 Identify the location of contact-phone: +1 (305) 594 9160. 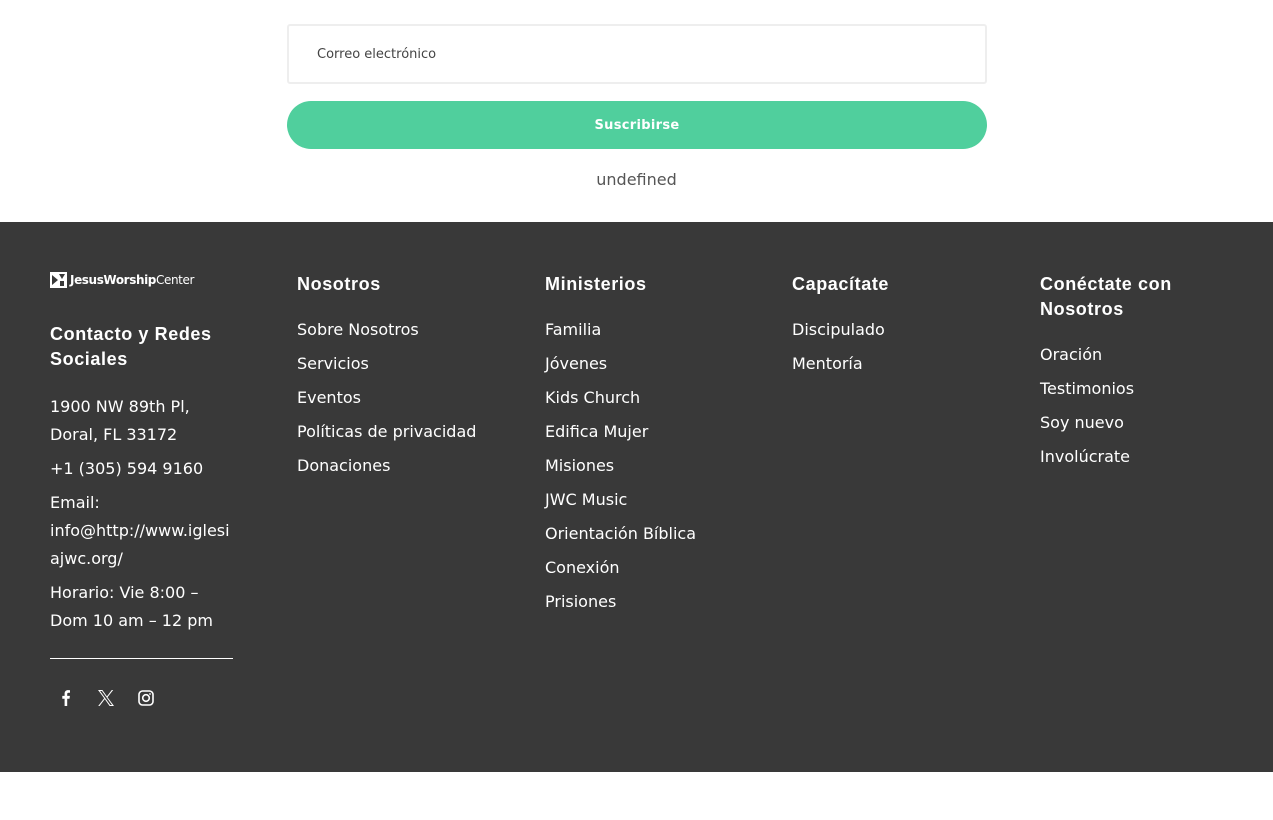
(142, 469).